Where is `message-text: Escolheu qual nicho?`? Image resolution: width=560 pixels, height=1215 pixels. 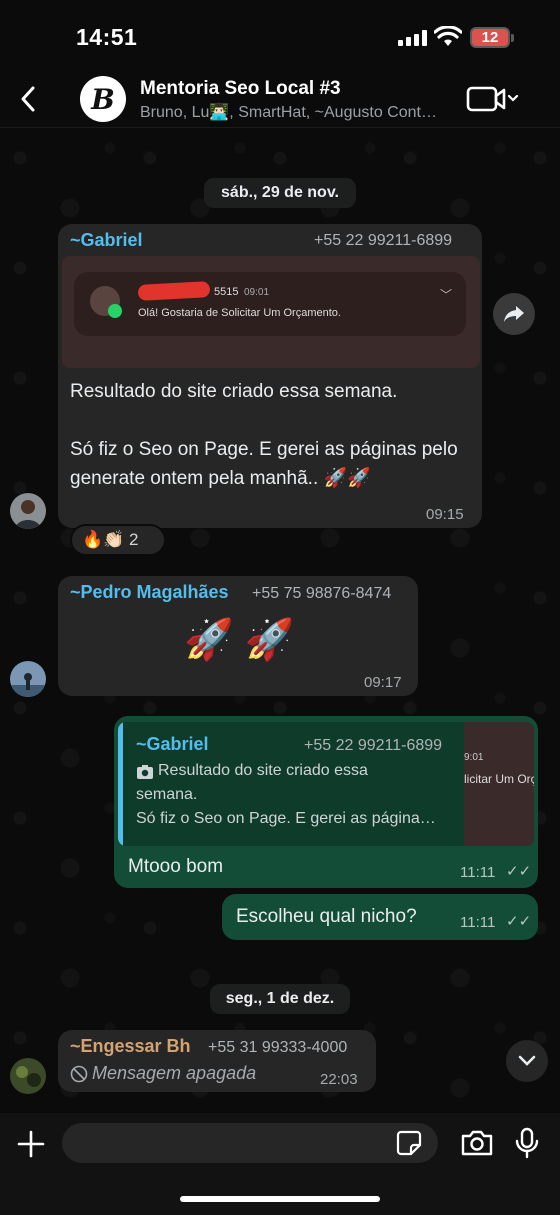
message-text: Escolheu qual nicho? is located at coordinates (326, 916).